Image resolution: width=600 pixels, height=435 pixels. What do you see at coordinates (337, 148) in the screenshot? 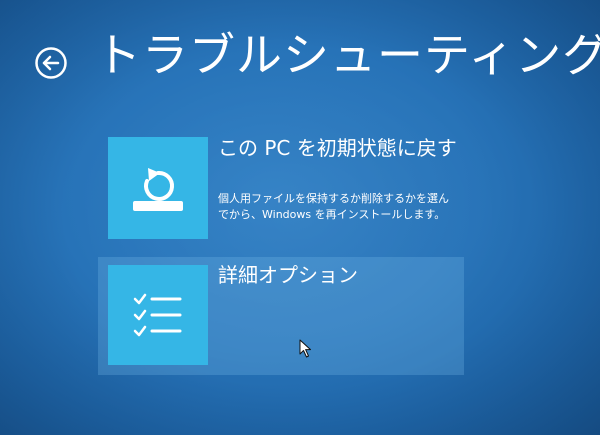
I see `reset-pc-title: この PC を初期状態に戻す` at bounding box center [337, 148].